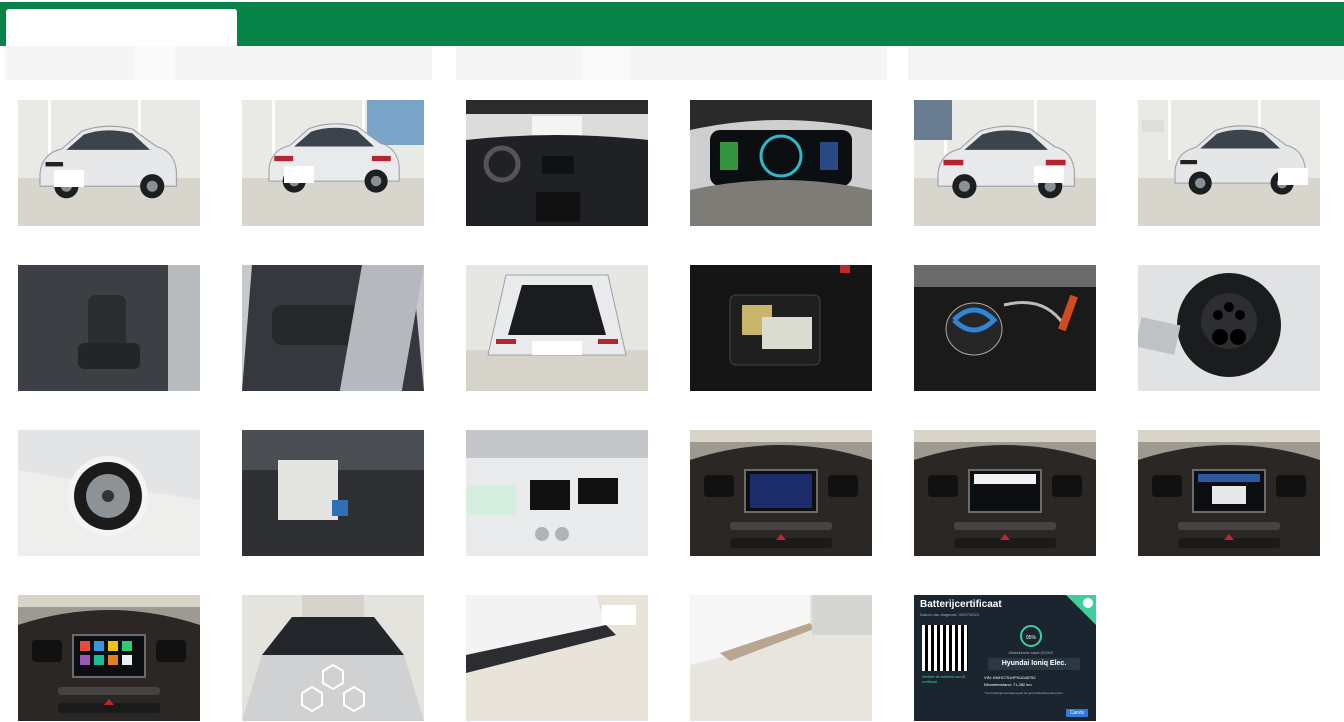 This screenshot has height=722, width=1344. I want to click on photo-thumbnail-car-front, so click(109, 163).